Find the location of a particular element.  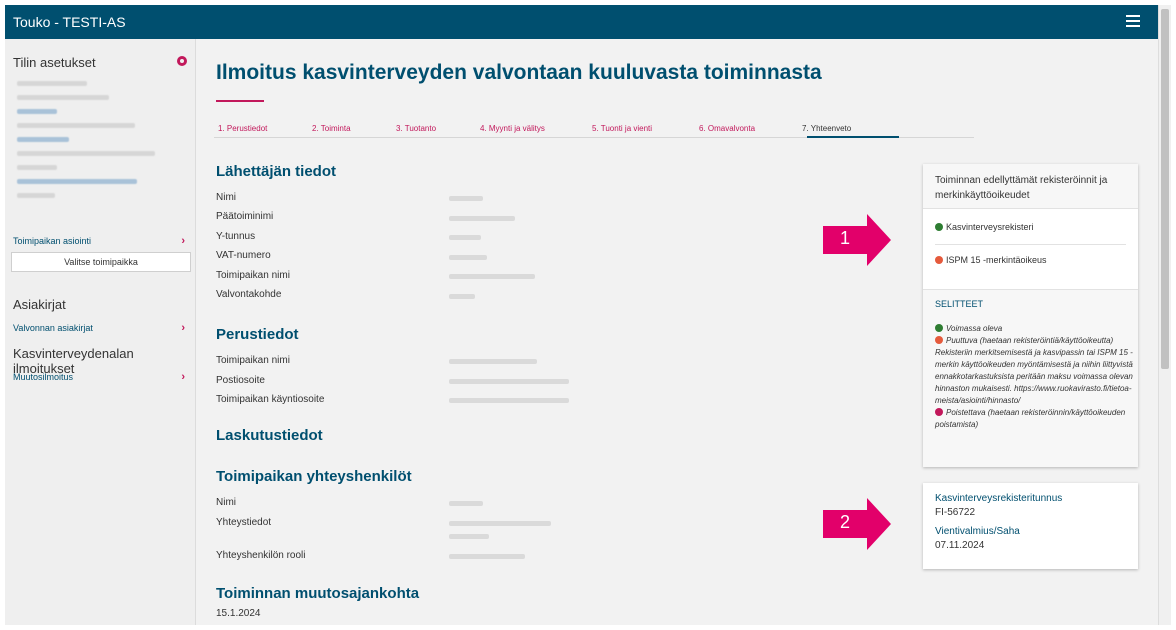

callout-number: 1 is located at coordinates (844, 238).